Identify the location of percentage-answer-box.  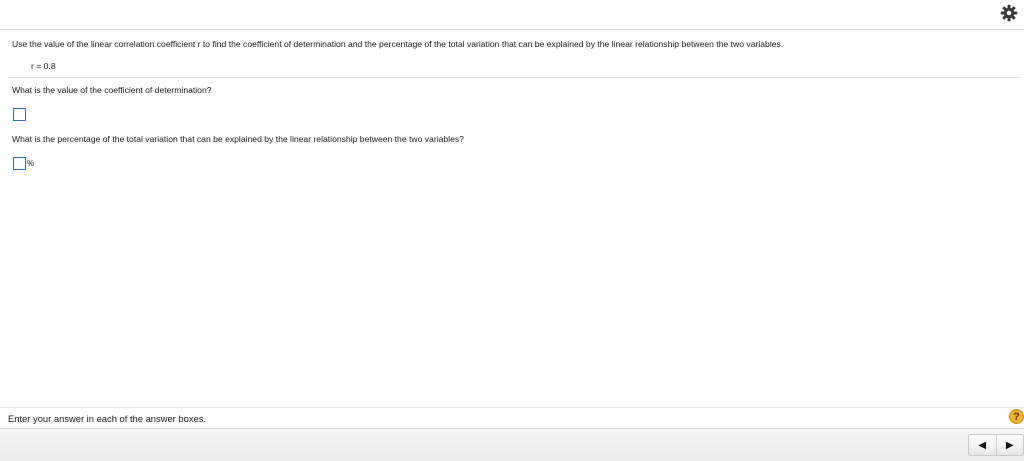
(19, 163).